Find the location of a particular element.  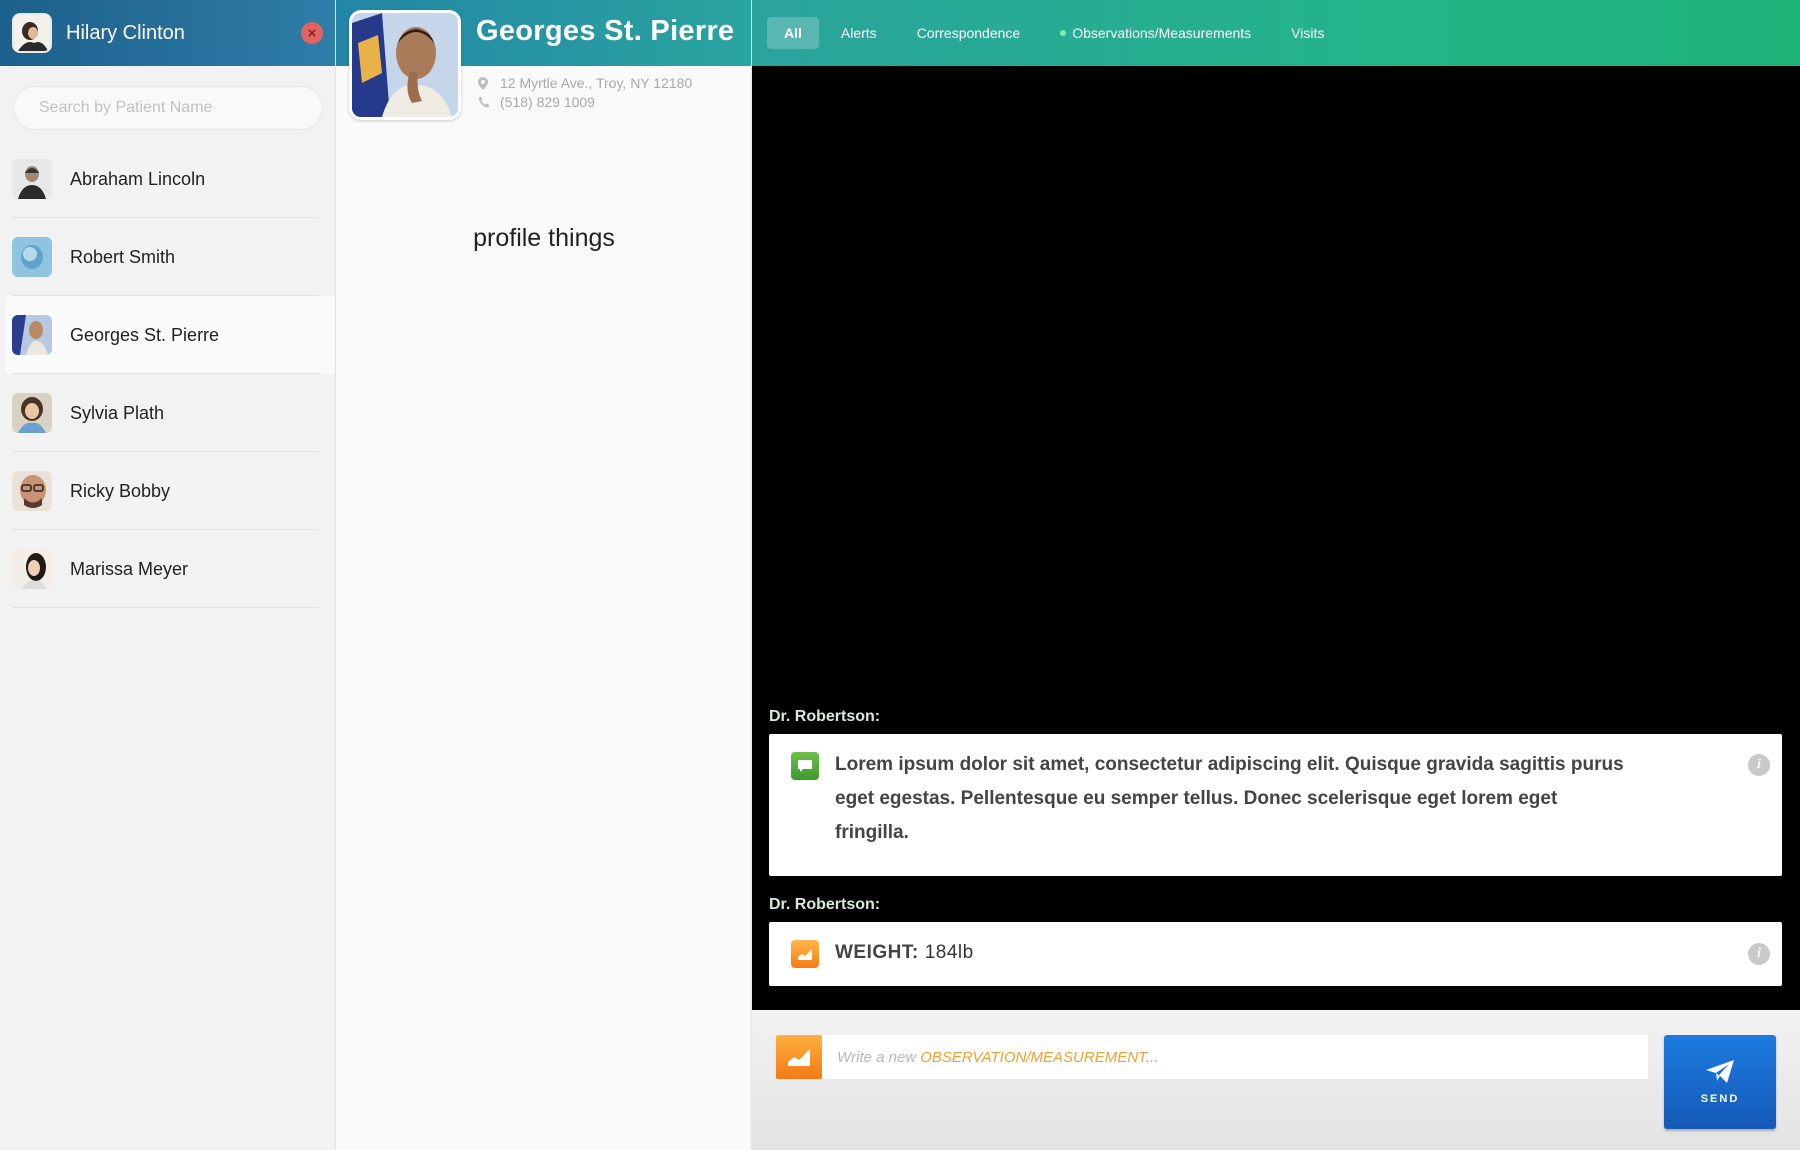

phone-icon is located at coordinates (489, 102).